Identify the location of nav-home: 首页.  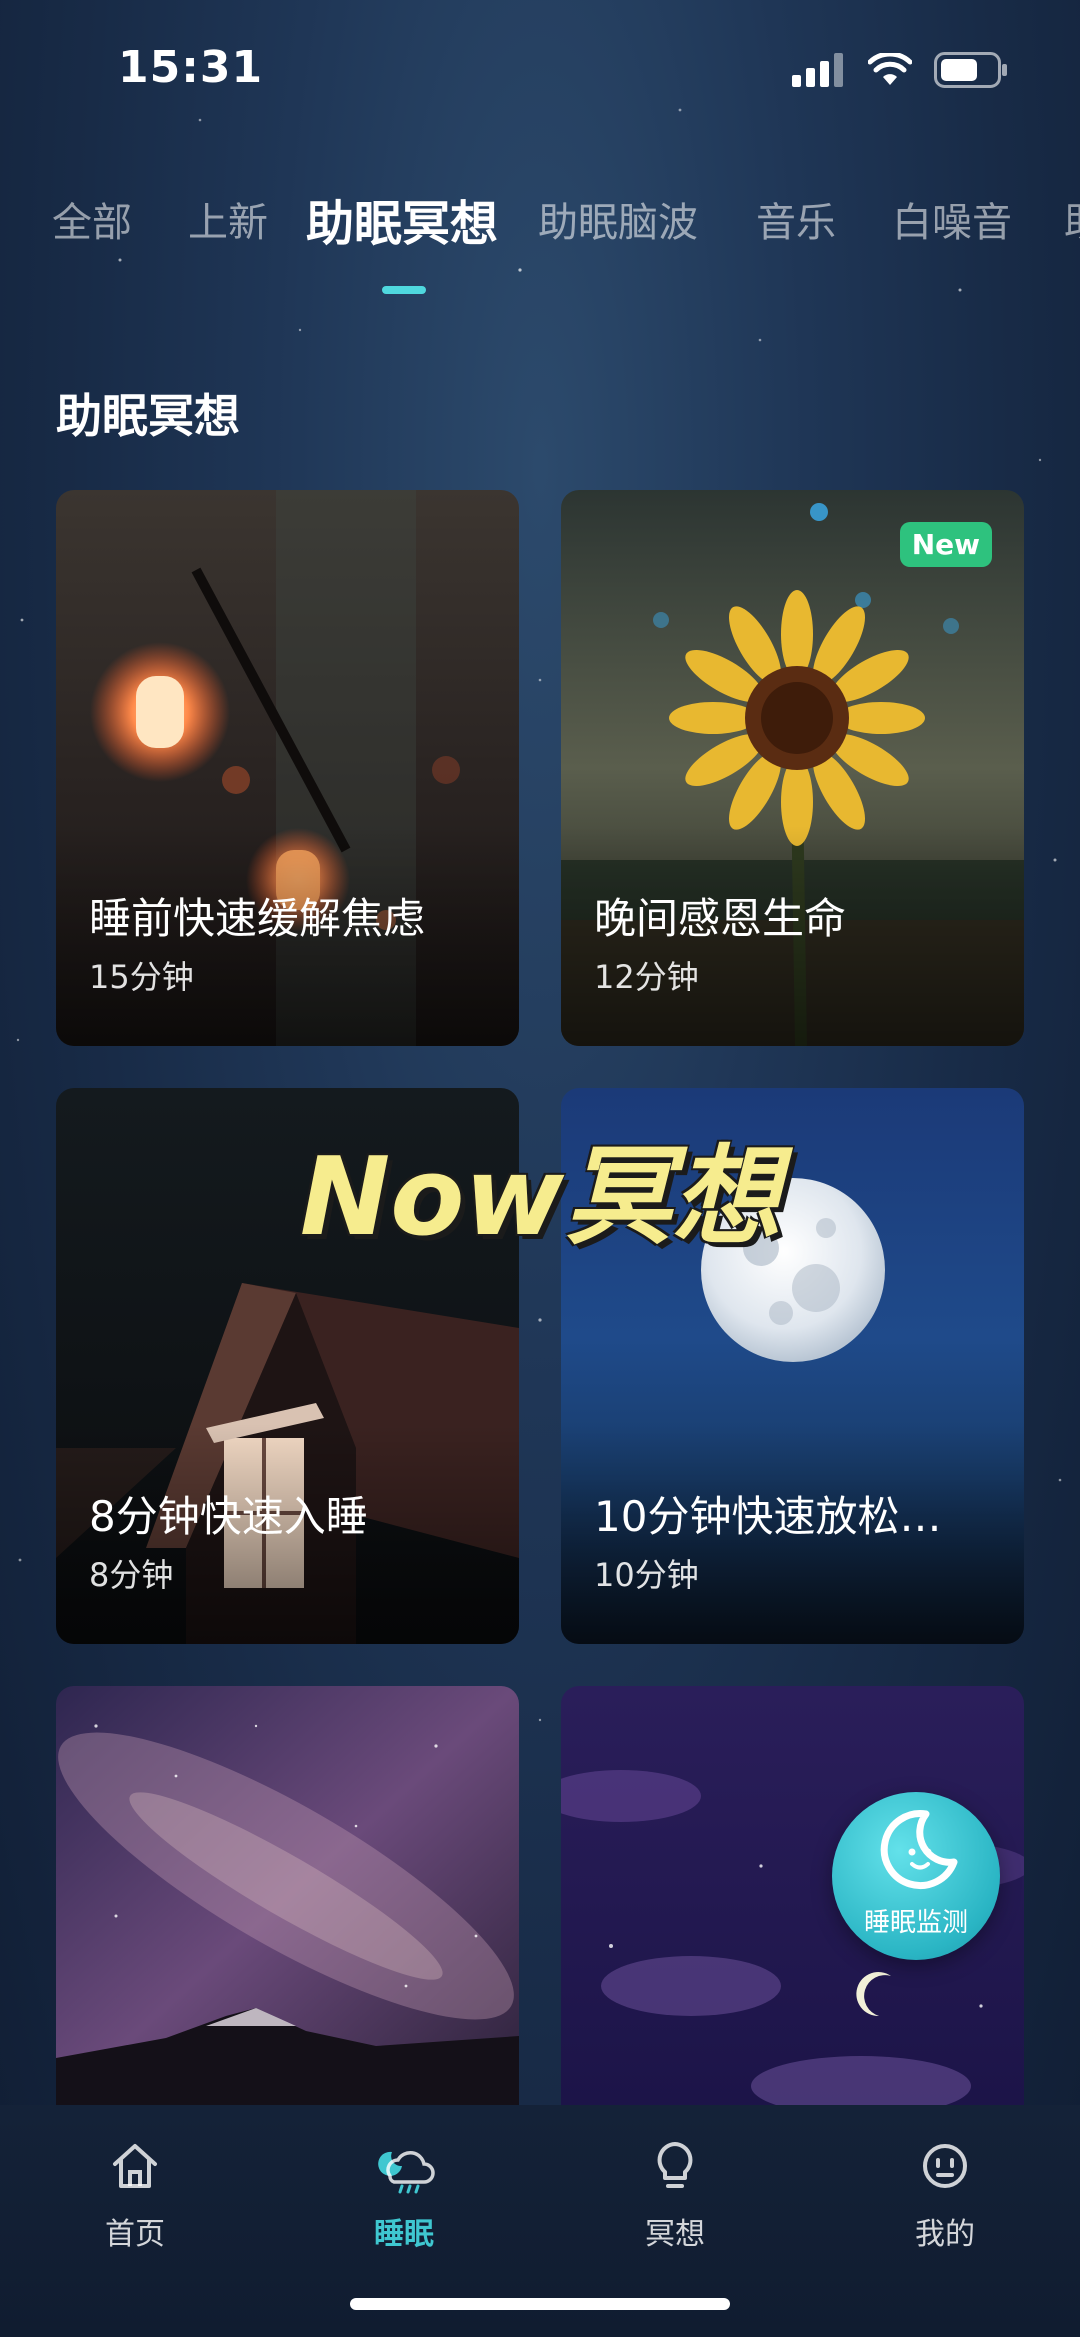
(135, 2192).